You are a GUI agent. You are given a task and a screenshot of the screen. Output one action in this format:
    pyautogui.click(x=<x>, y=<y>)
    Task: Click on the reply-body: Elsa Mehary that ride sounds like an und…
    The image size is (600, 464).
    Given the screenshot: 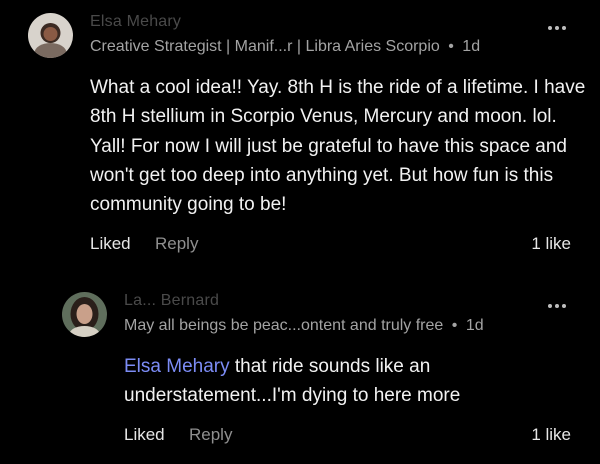 What is the action you would take?
    pyautogui.click(x=324, y=381)
    